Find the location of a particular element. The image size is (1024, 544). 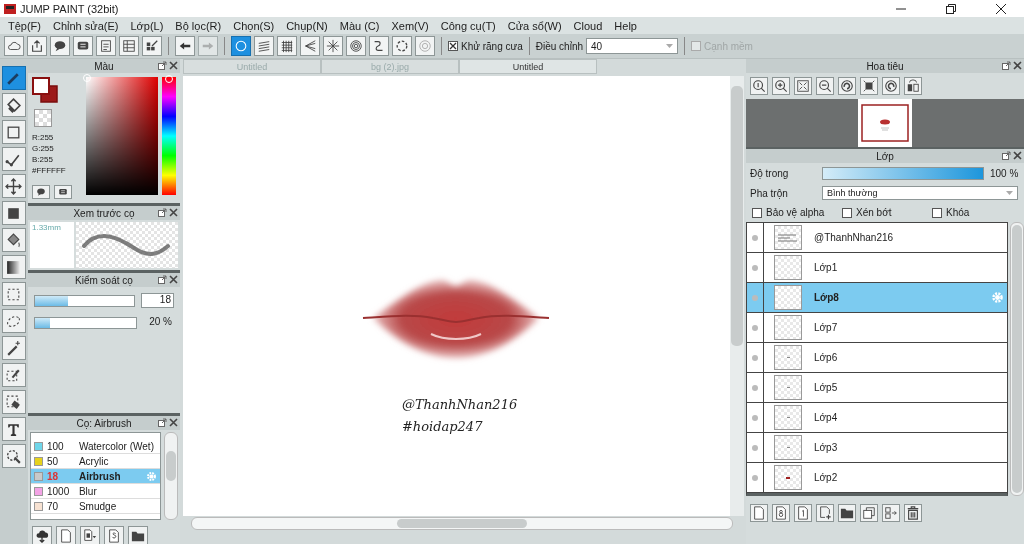

brush-item: 100 Watercolor (Wet) is located at coordinates (95, 446).